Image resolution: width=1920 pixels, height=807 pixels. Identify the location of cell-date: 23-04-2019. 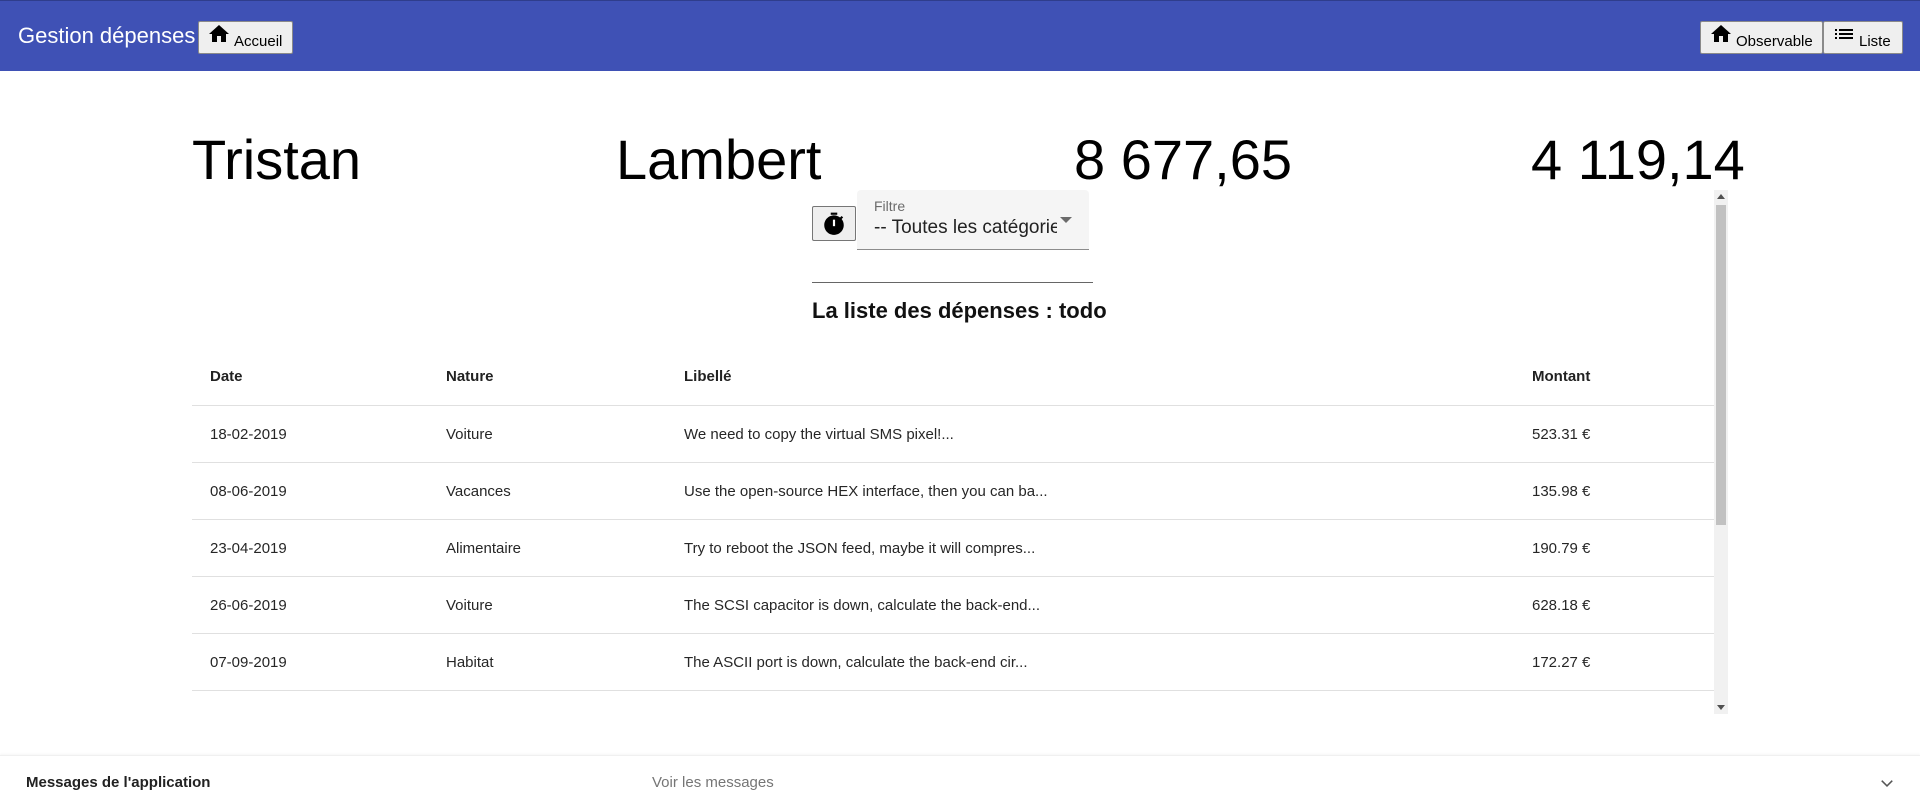
(248, 548).